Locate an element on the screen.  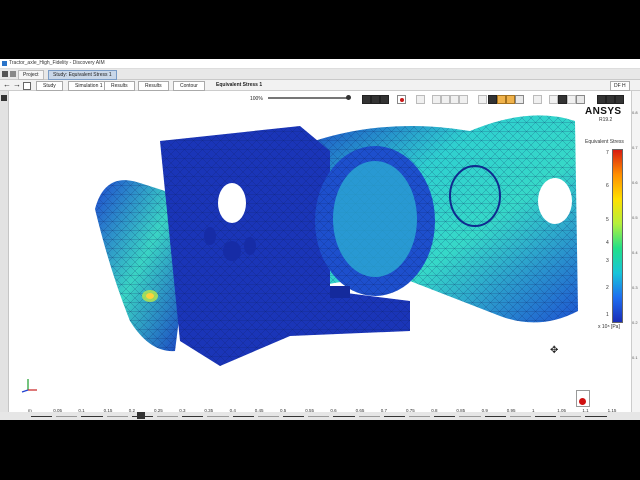
play-icon is located at coordinates (366, 99).